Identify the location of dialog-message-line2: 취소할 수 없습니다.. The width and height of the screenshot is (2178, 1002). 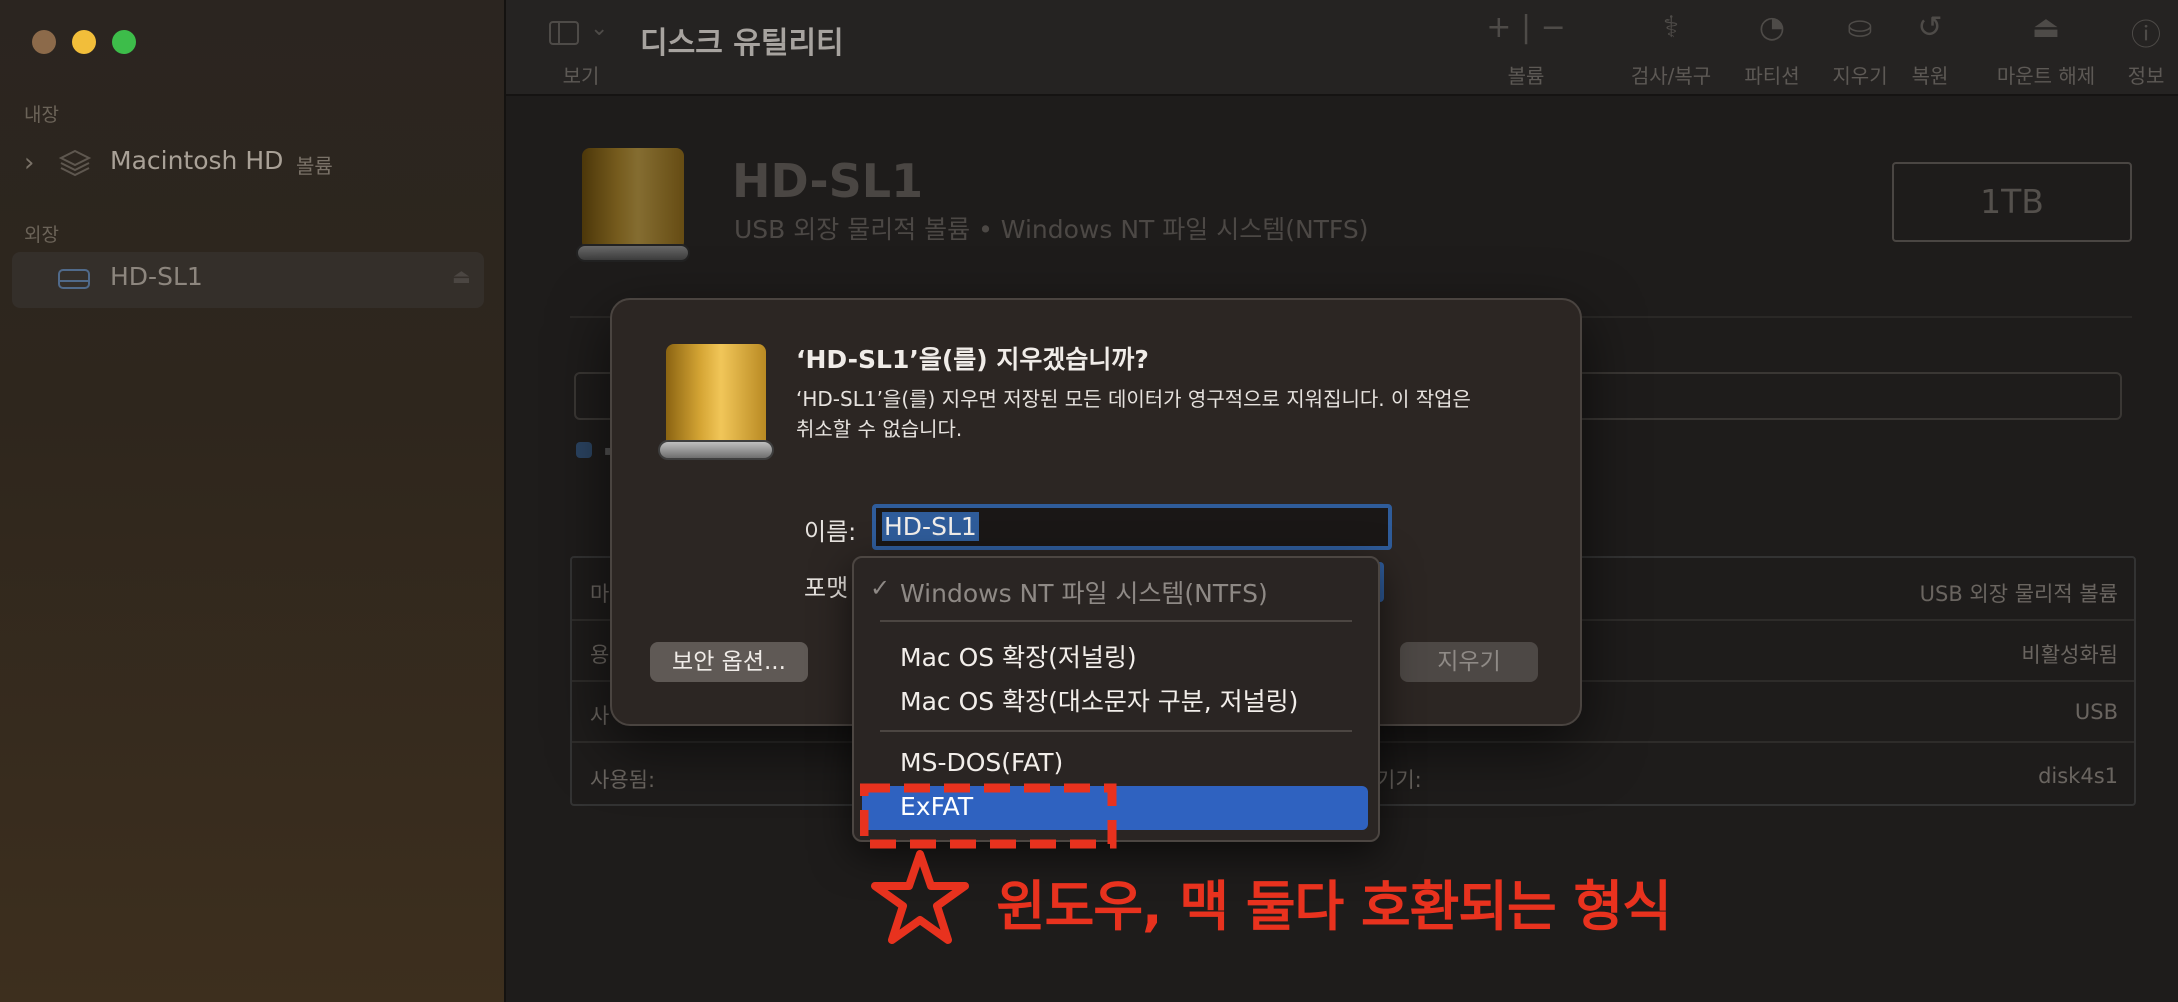
(879, 429).